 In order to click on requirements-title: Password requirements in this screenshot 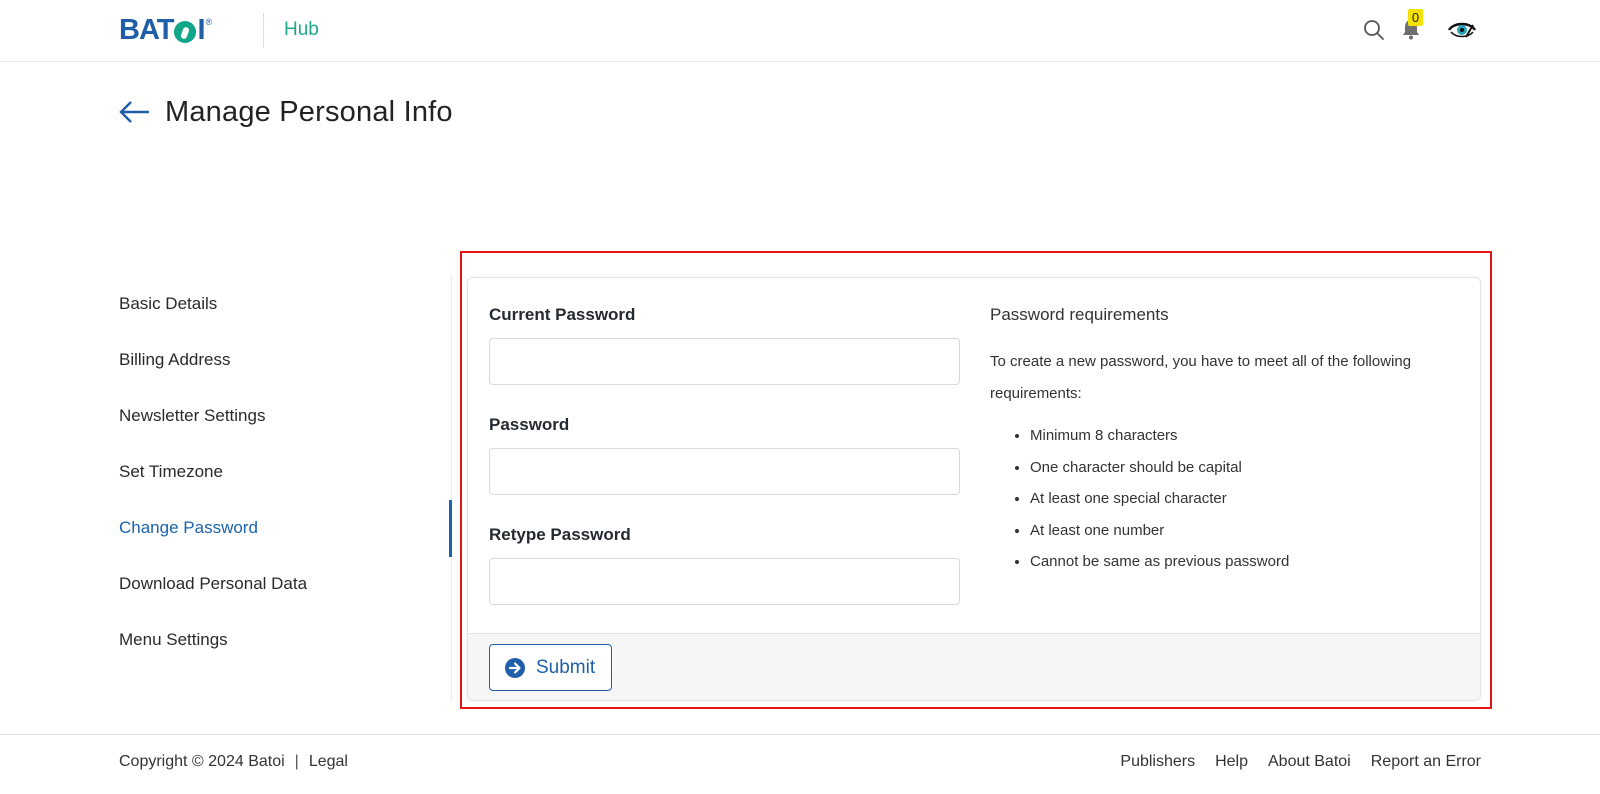, I will do `click(1079, 314)`.